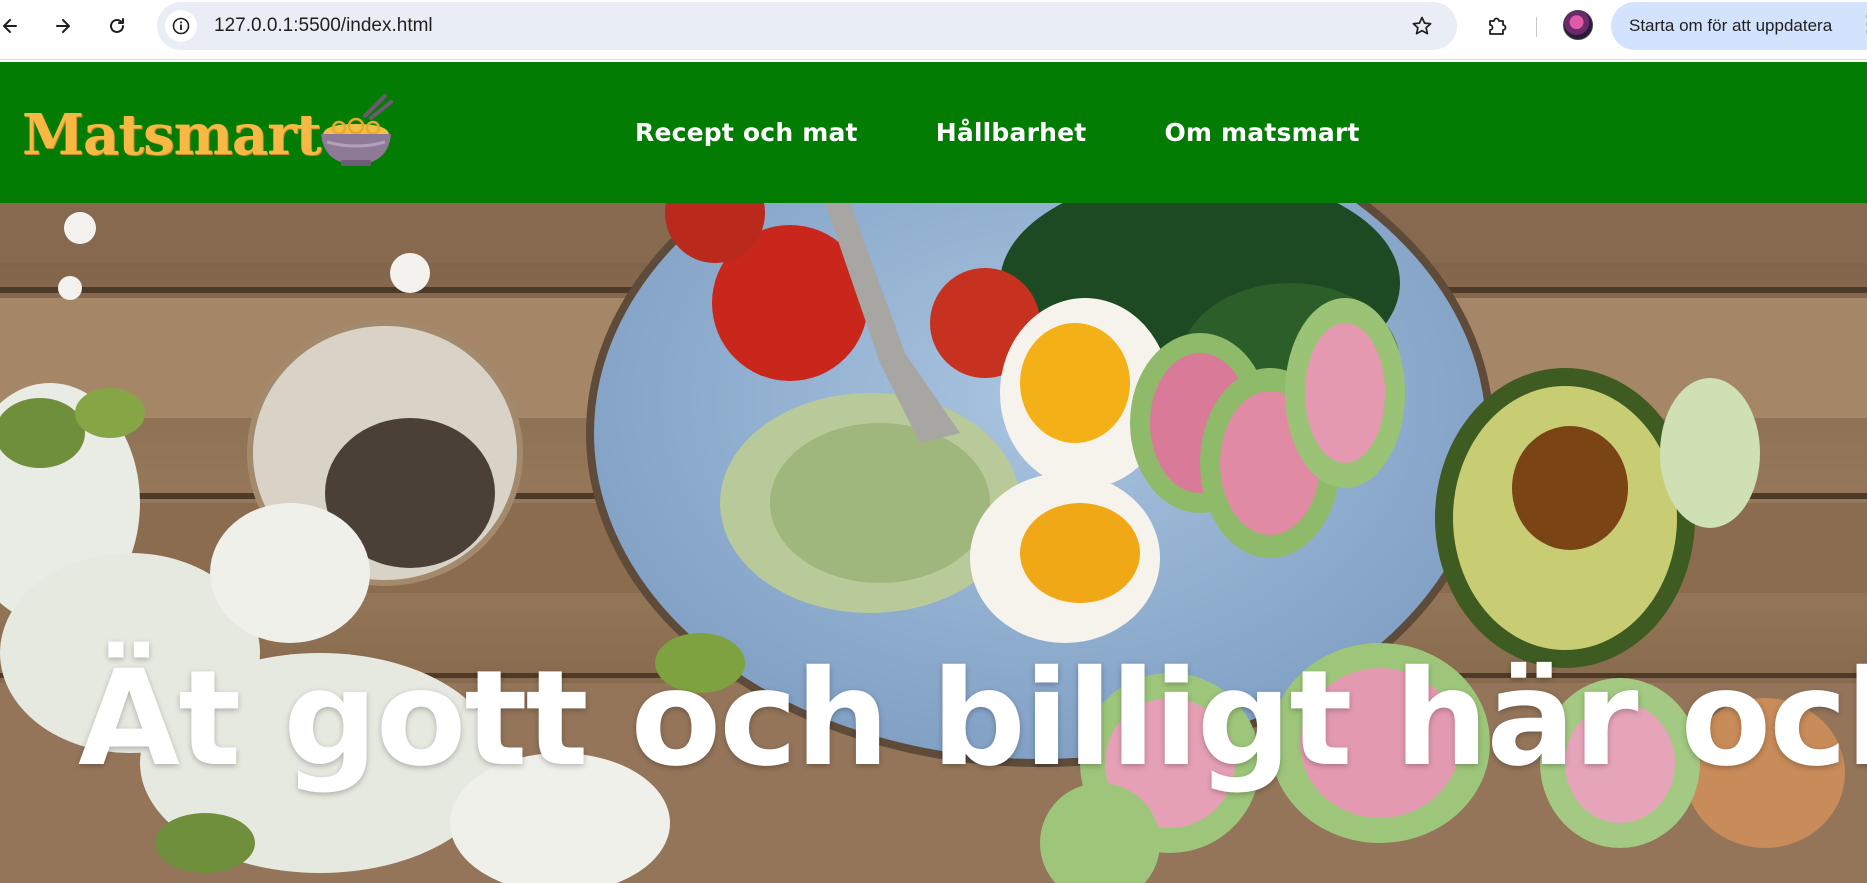 This screenshot has width=1867, height=883. I want to click on bookmark-star-icon, so click(1422, 25).